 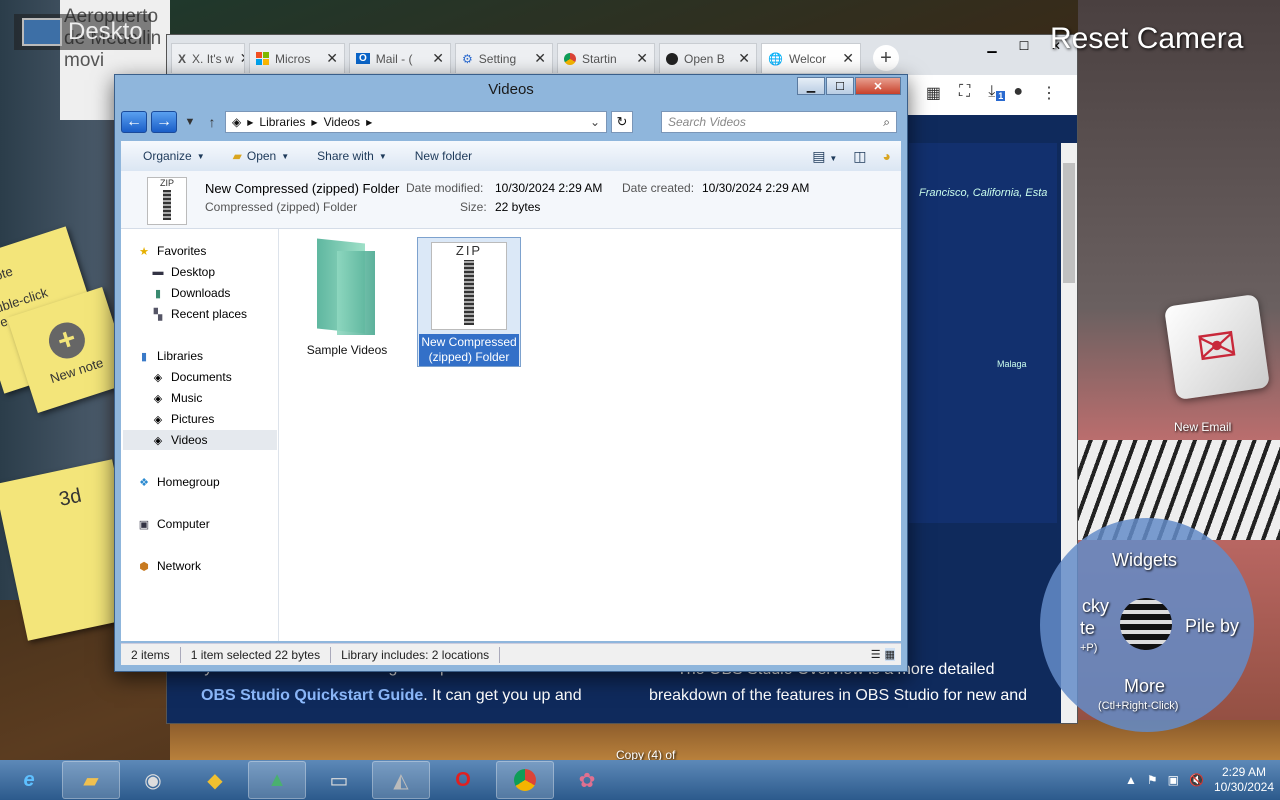 What do you see at coordinates (177, 524) in the screenshot?
I see `nav-computer: ▣ Computer` at bounding box center [177, 524].